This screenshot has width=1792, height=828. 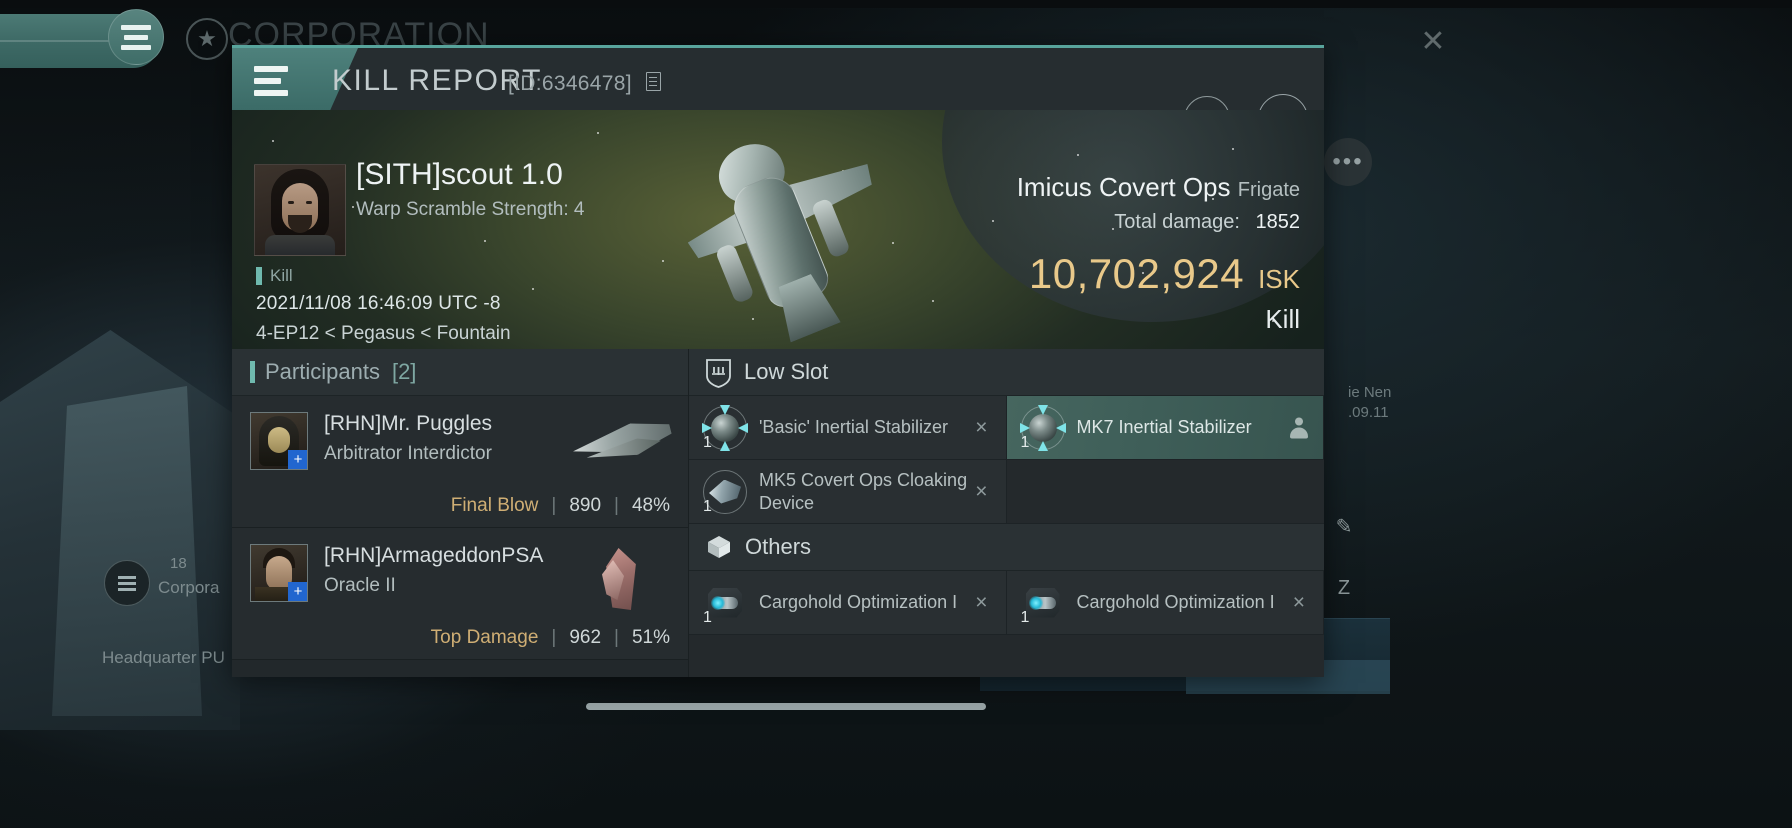 I want to click on background-bottom-menu-icon, so click(x=127, y=583).